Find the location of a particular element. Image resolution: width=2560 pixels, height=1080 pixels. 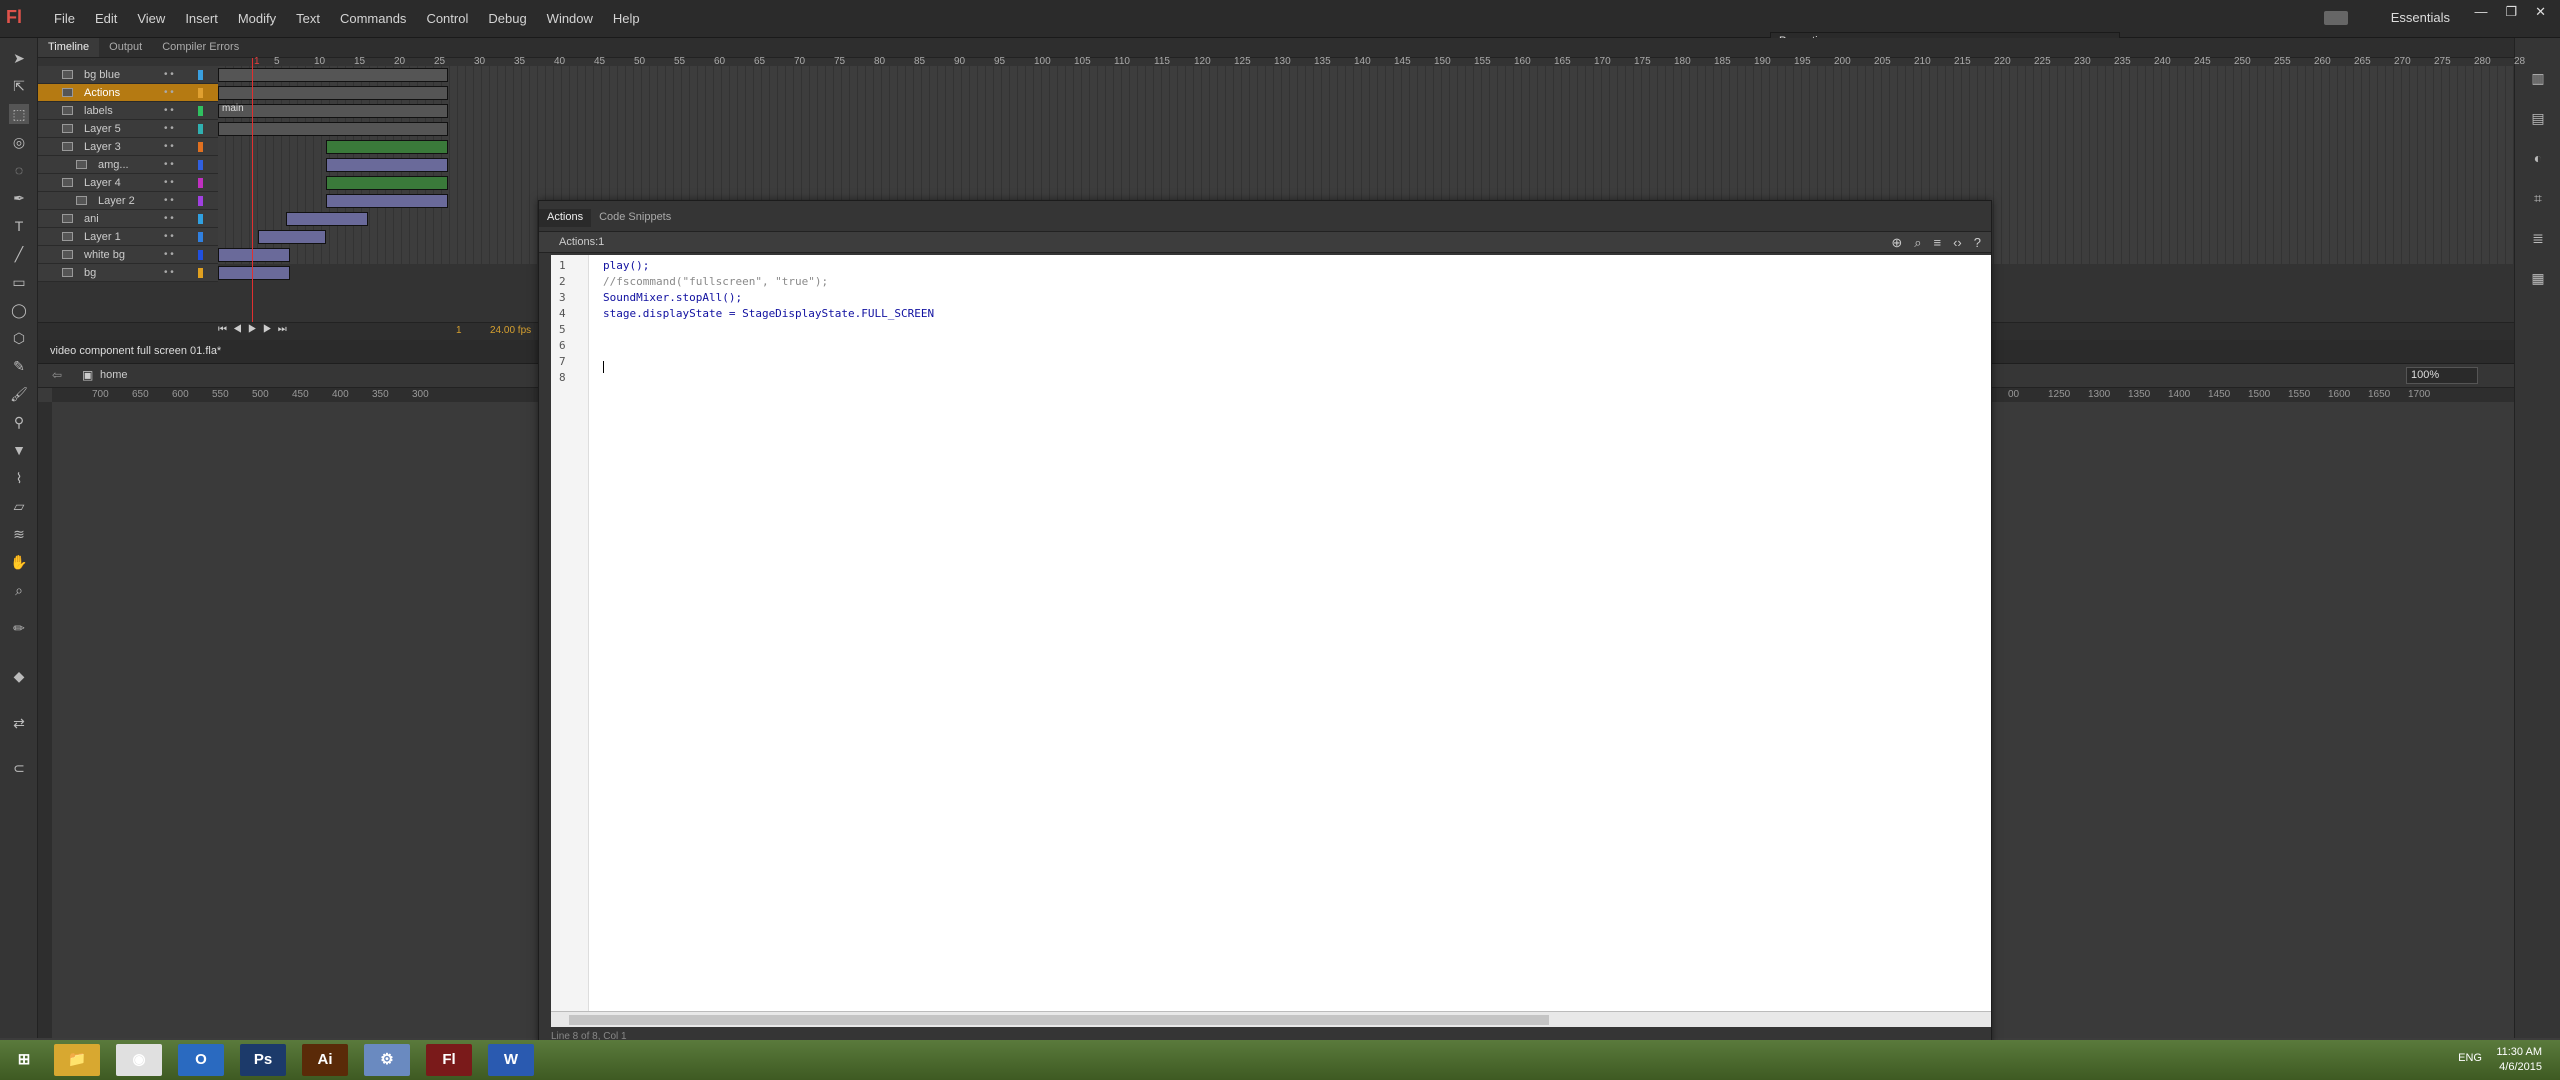

back-arrow-icon: ⇦ is located at coordinates (57, 375).